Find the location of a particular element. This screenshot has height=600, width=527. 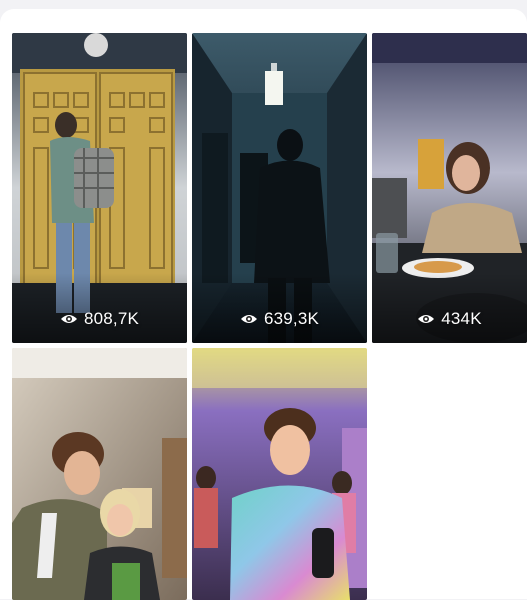

view-count-1: 808,7K is located at coordinates (99, 319).